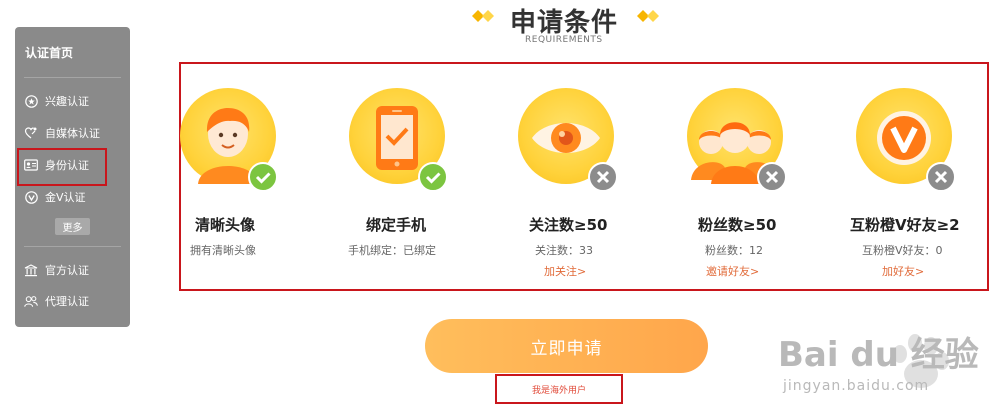 The width and height of the screenshot is (1000, 418). Describe the element at coordinates (67, 101) in the screenshot. I see `sidebar-item-label: 兴趣认证` at that location.